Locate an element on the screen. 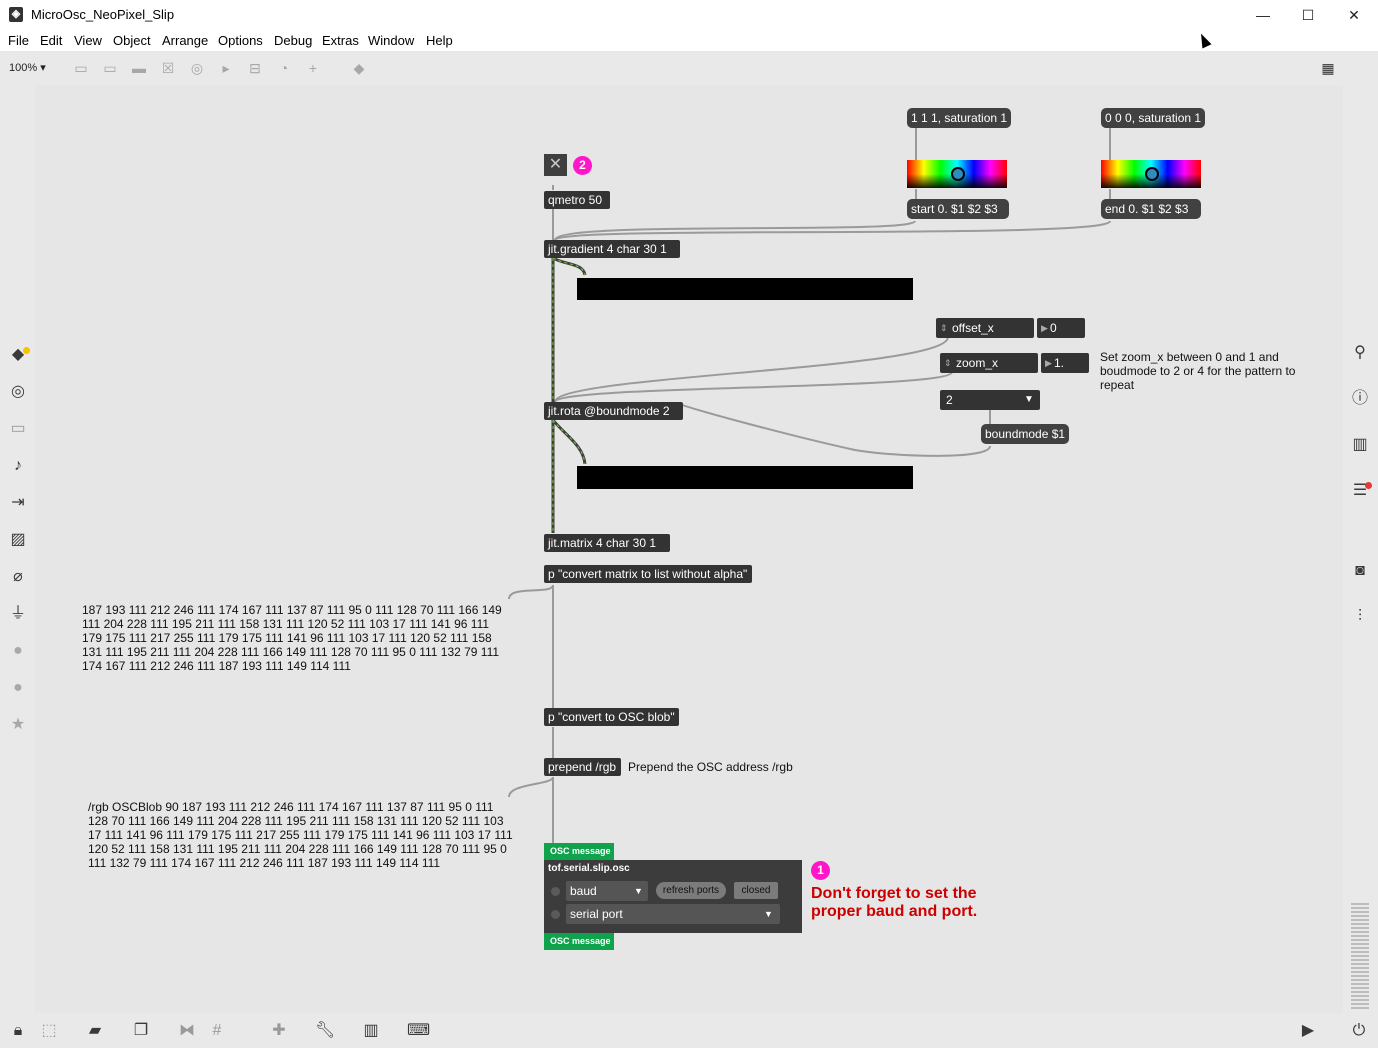 The height and width of the screenshot is (1048, 1378). menu-debug: Debug is located at coordinates (293, 40).